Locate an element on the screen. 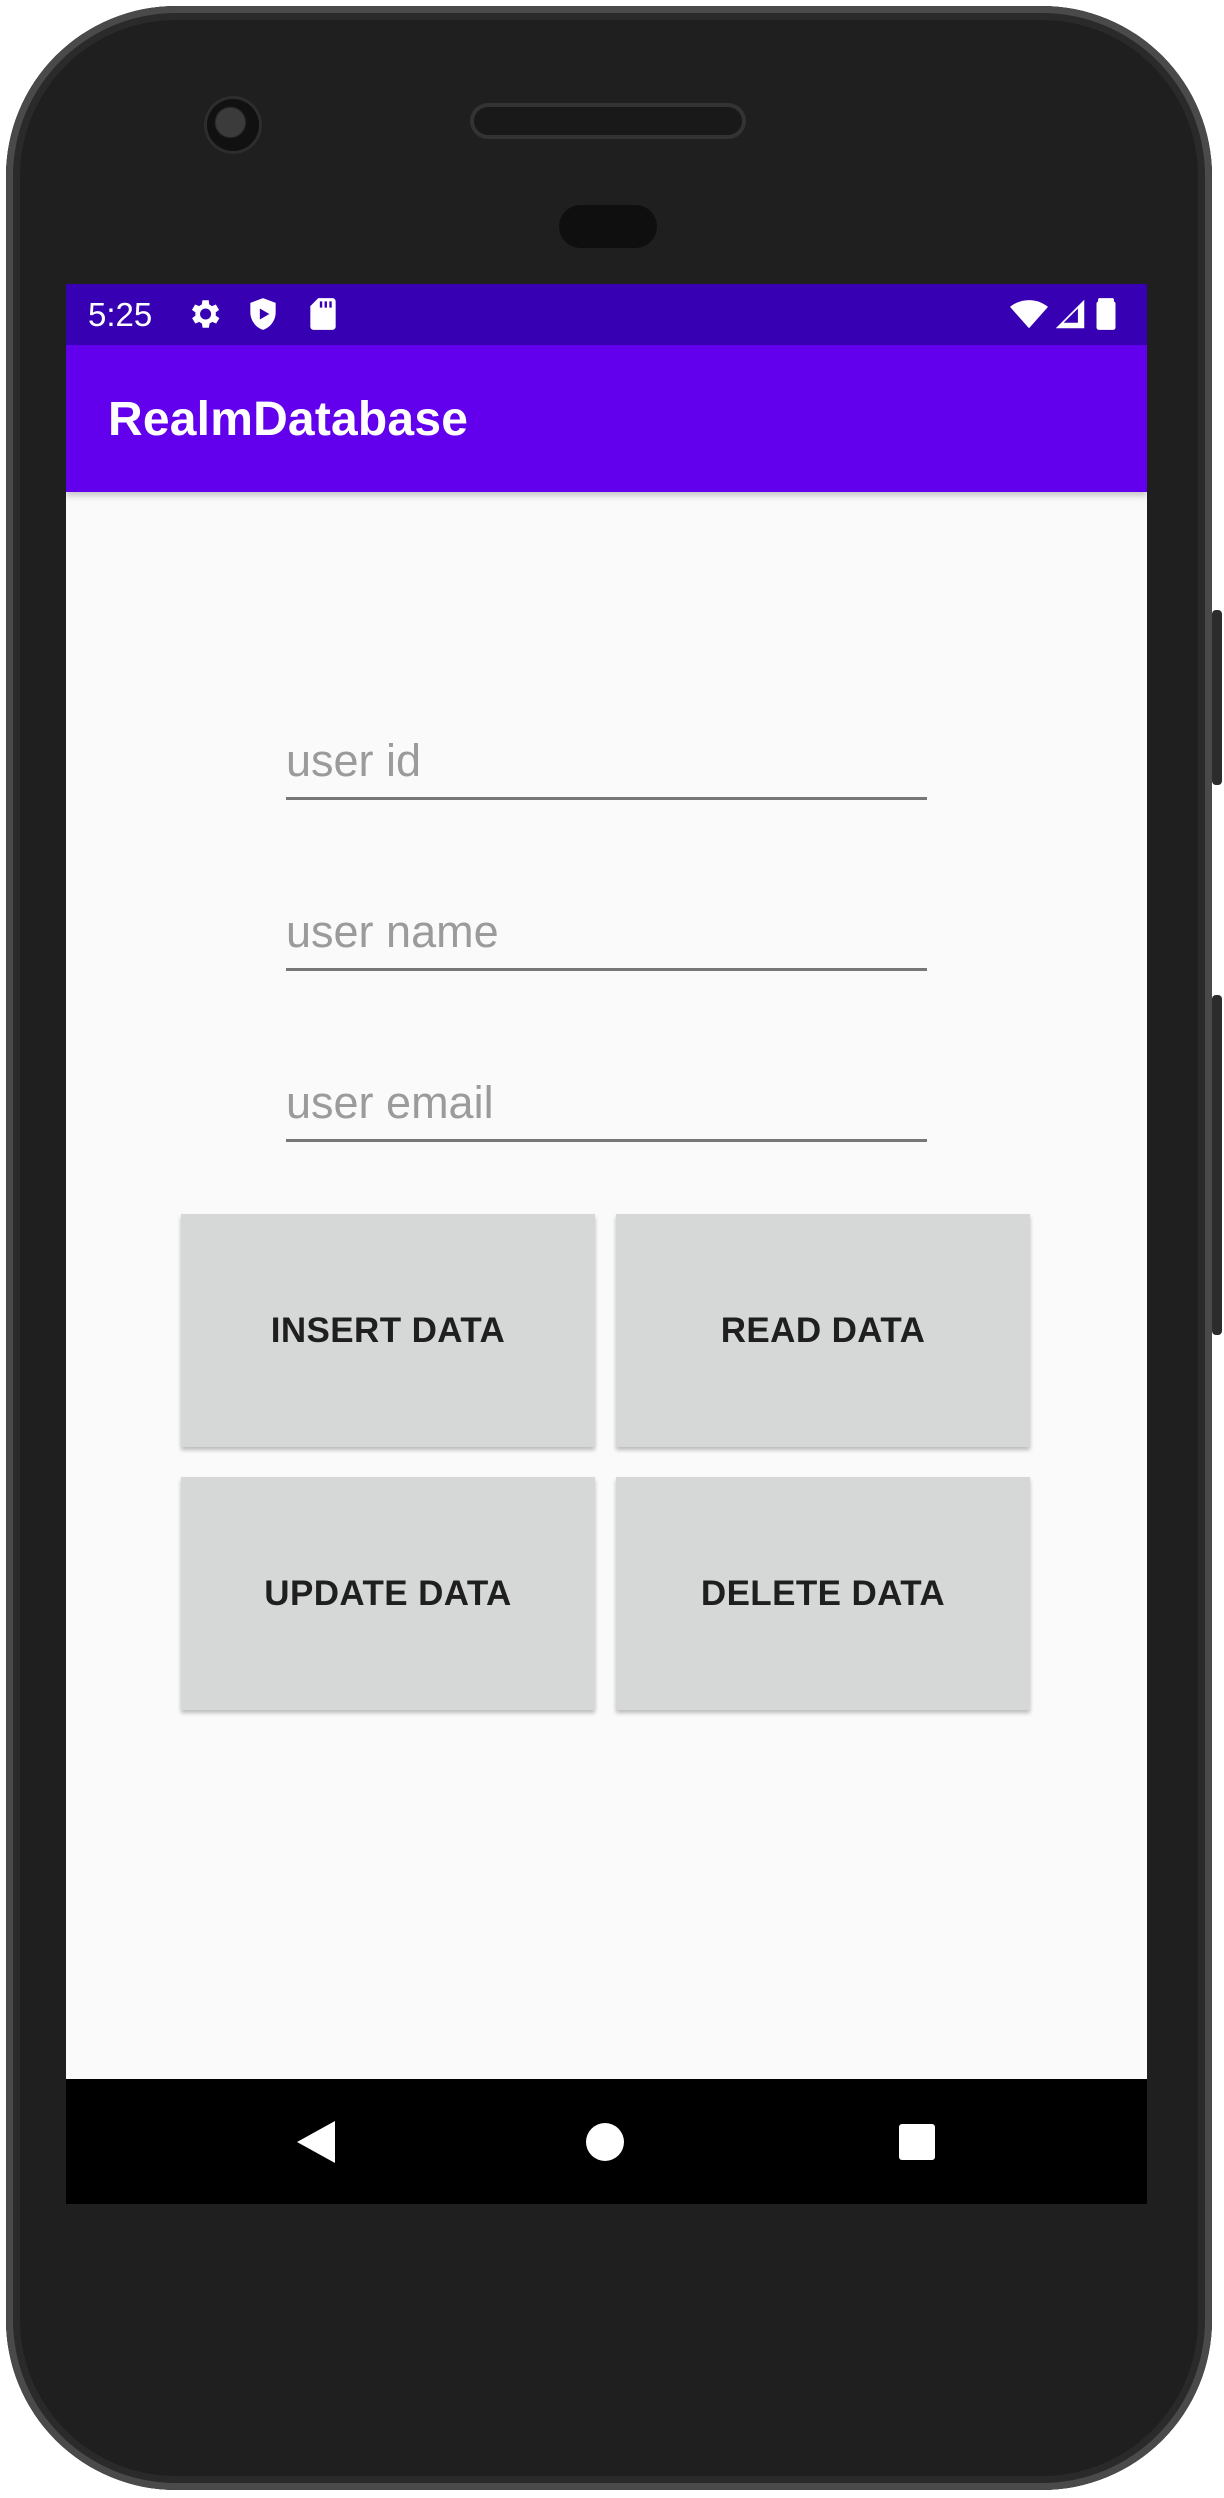 This screenshot has width=1224, height=2498. user-name-field is located at coordinates (606, 934).